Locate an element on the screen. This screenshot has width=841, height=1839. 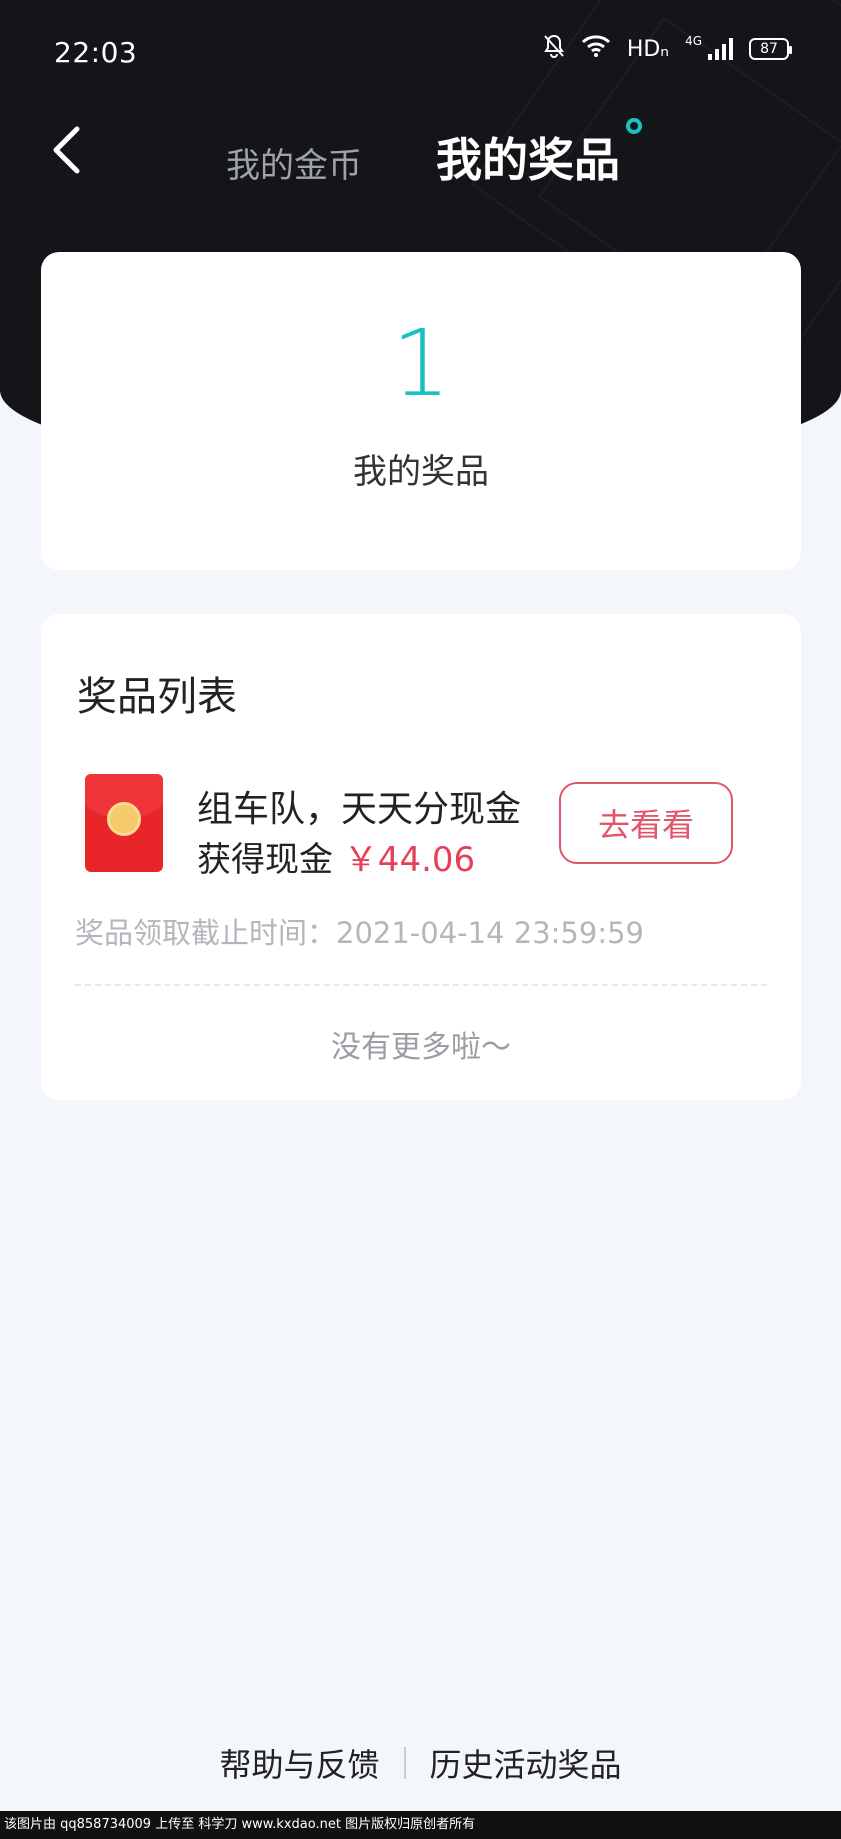
prize-amount-row: 获得现金 ￥44.06 is located at coordinates (336, 856).